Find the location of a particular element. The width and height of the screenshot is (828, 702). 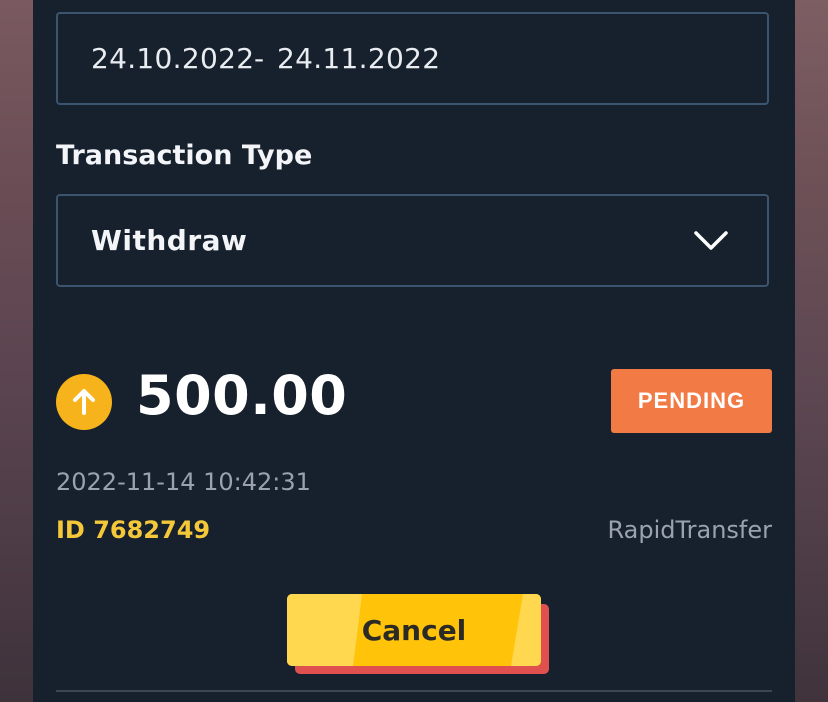

cancel-button-face: Cancel is located at coordinates (414, 630).